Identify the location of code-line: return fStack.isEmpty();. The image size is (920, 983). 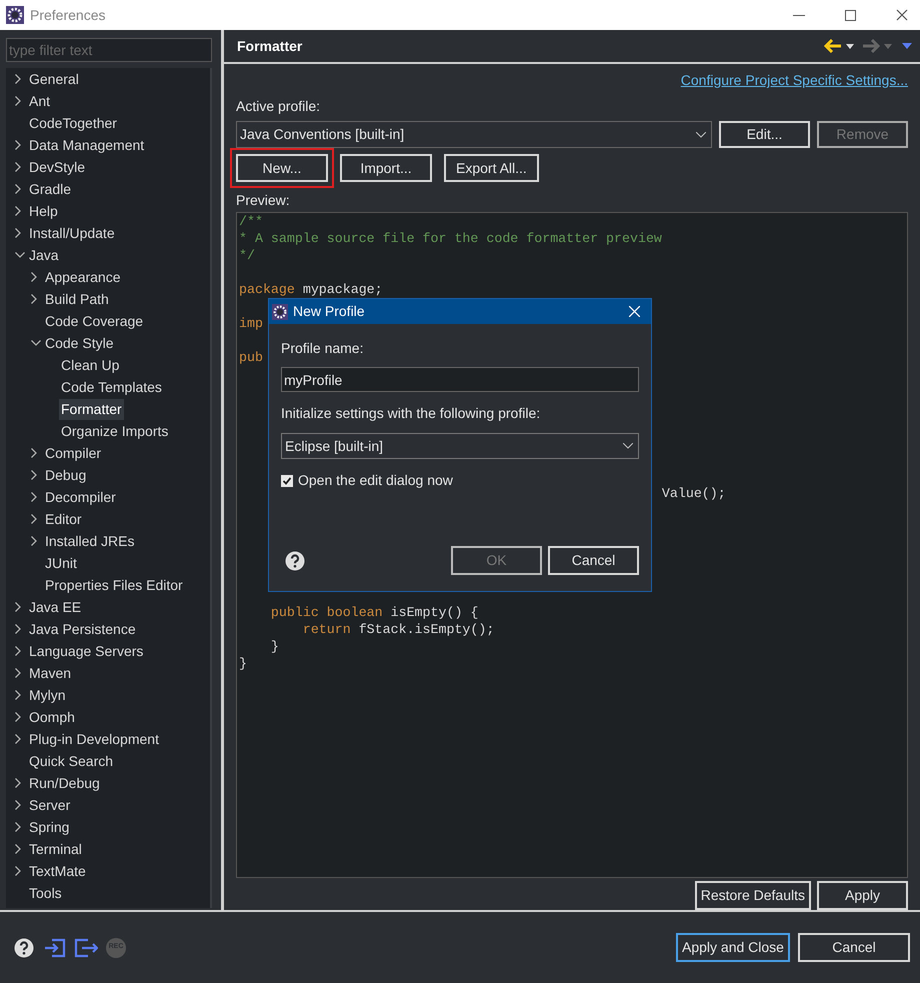
(398, 629).